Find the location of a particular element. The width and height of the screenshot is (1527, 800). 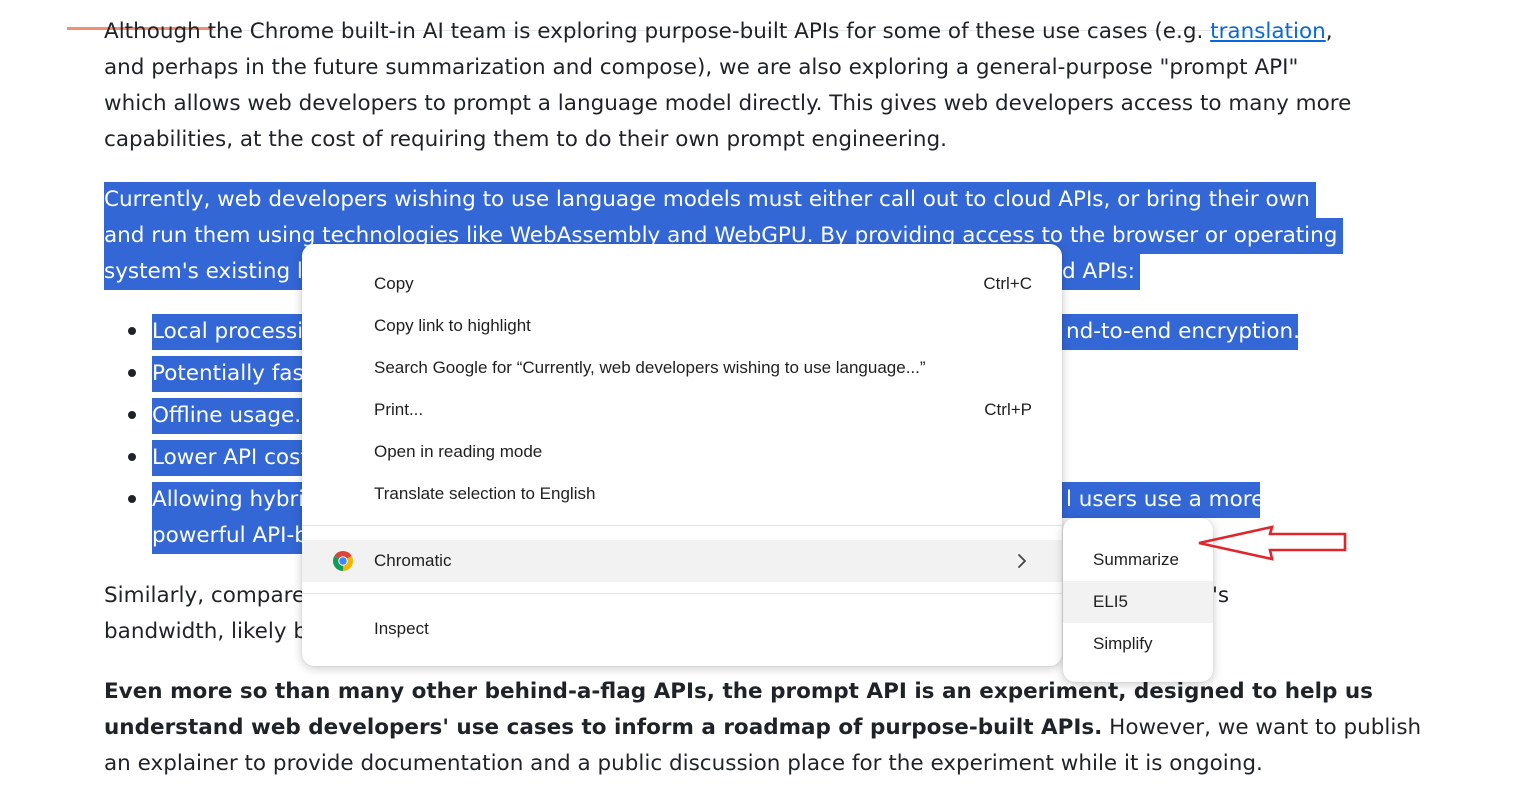

paragraph-text: , is located at coordinates (1329, 31).